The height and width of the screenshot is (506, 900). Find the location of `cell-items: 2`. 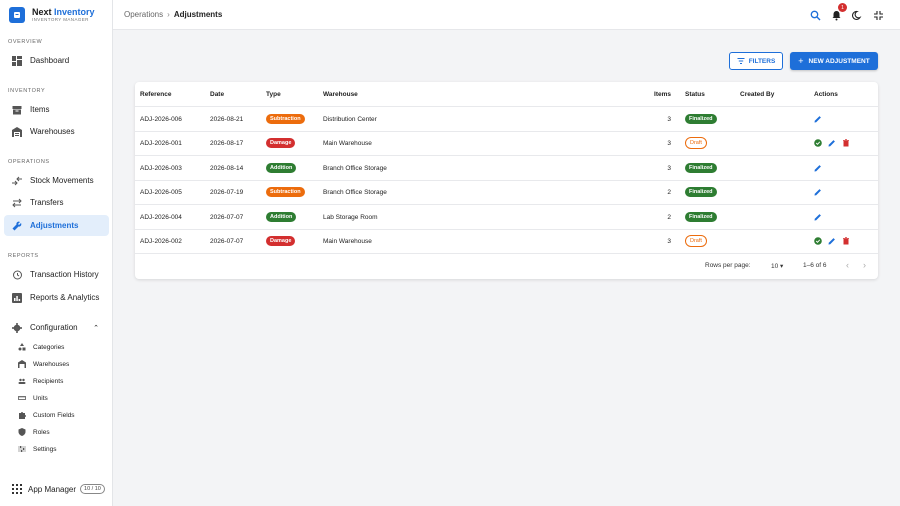

cell-items: 2 is located at coordinates (669, 192).